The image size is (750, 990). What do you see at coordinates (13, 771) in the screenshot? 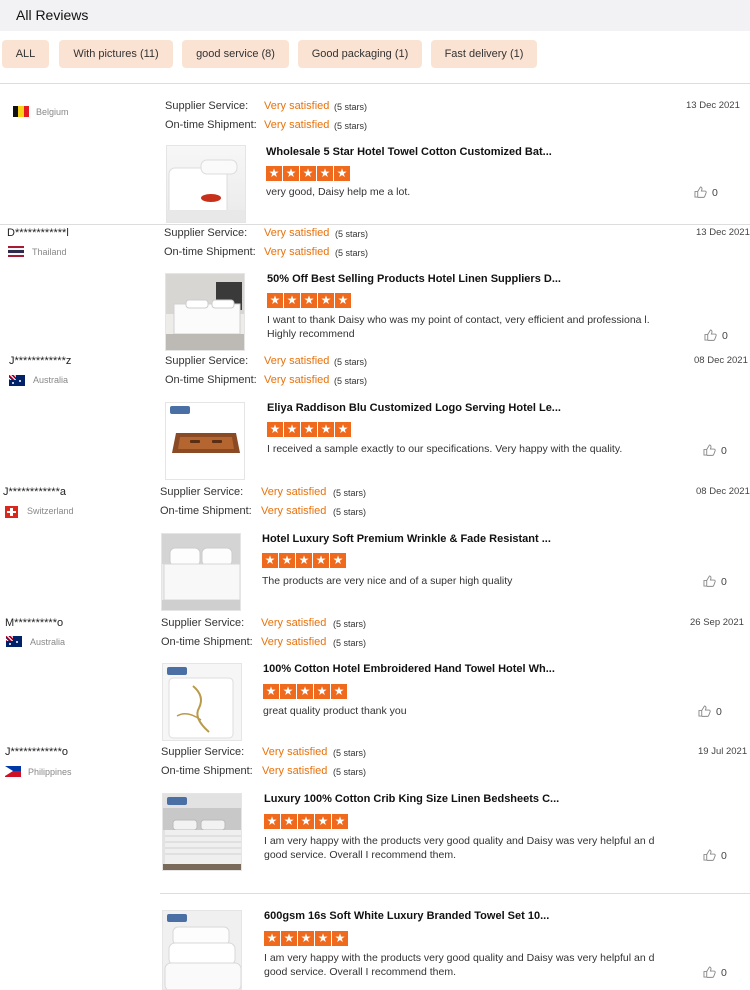
I see `flag-philippines-icon` at bounding box center [13, 771].